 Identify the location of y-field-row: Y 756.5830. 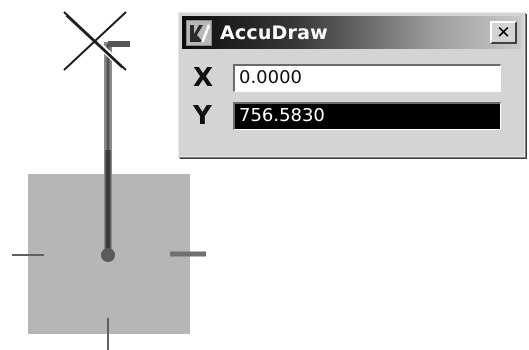
(354, 116).